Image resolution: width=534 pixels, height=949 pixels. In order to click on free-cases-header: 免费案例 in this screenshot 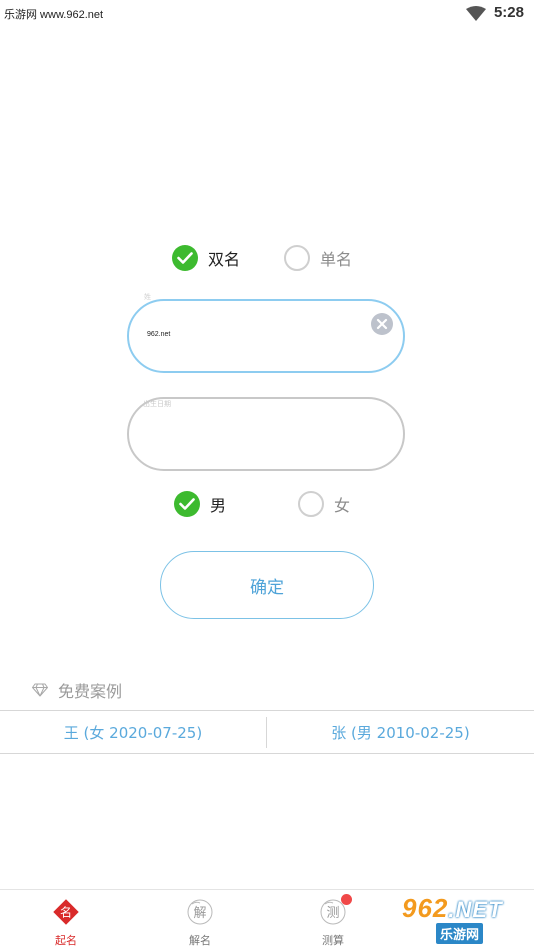, I will do `click(77, 690)`.